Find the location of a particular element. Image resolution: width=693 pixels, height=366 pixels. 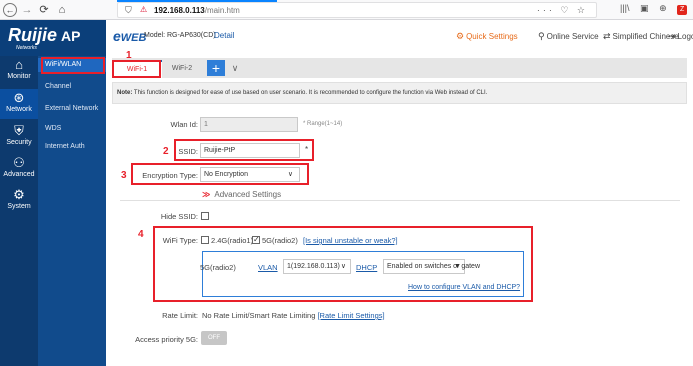

rail-item-advanced: ⚇ Advanced is located at coordinates (19, 167).